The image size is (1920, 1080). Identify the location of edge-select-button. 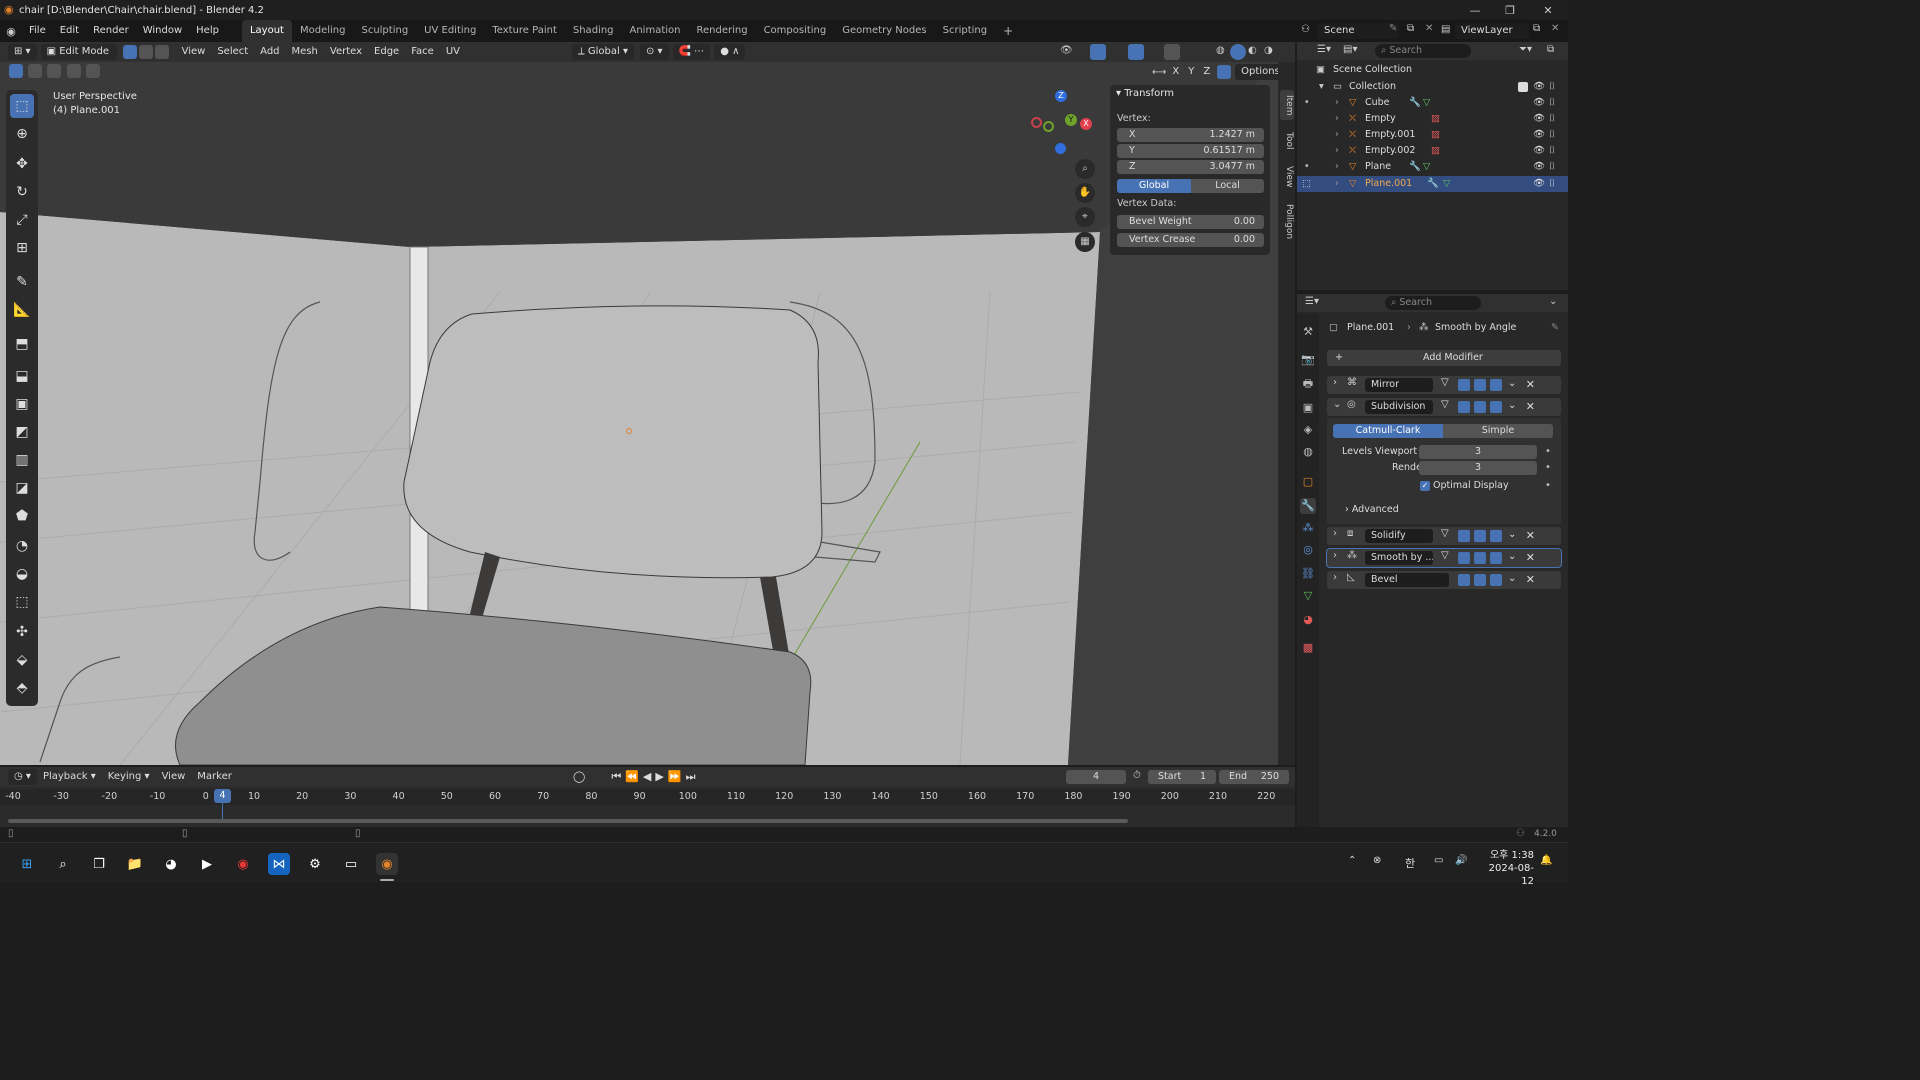
(145, 52).